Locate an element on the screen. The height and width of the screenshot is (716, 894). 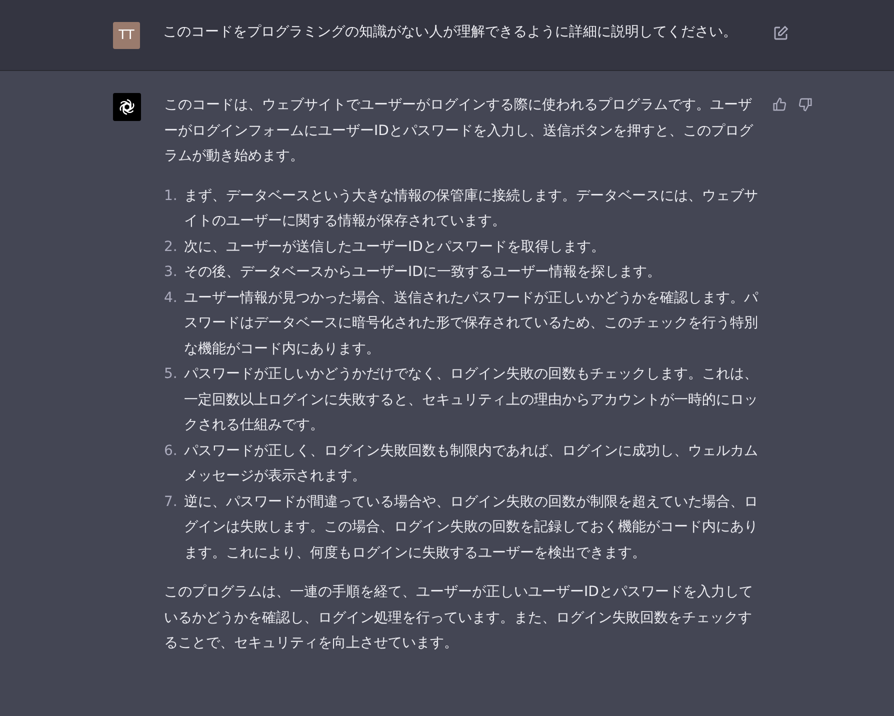
edit-icon is located at coordinates (781, 33).